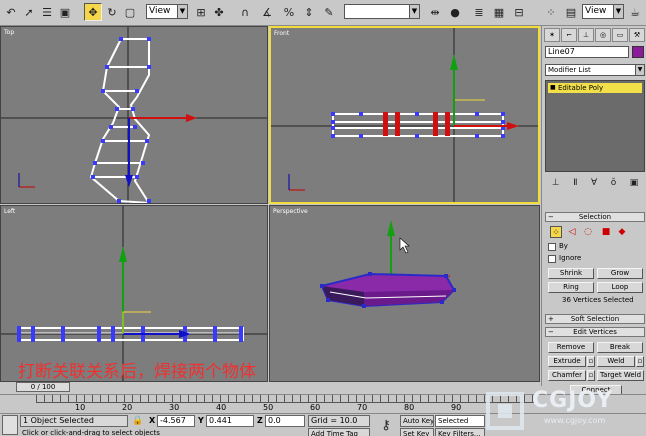 Image resolution: width=646 pixels, height=436 pixels. I want to click on polygon-mode-icon: ■, so click(606, 232).